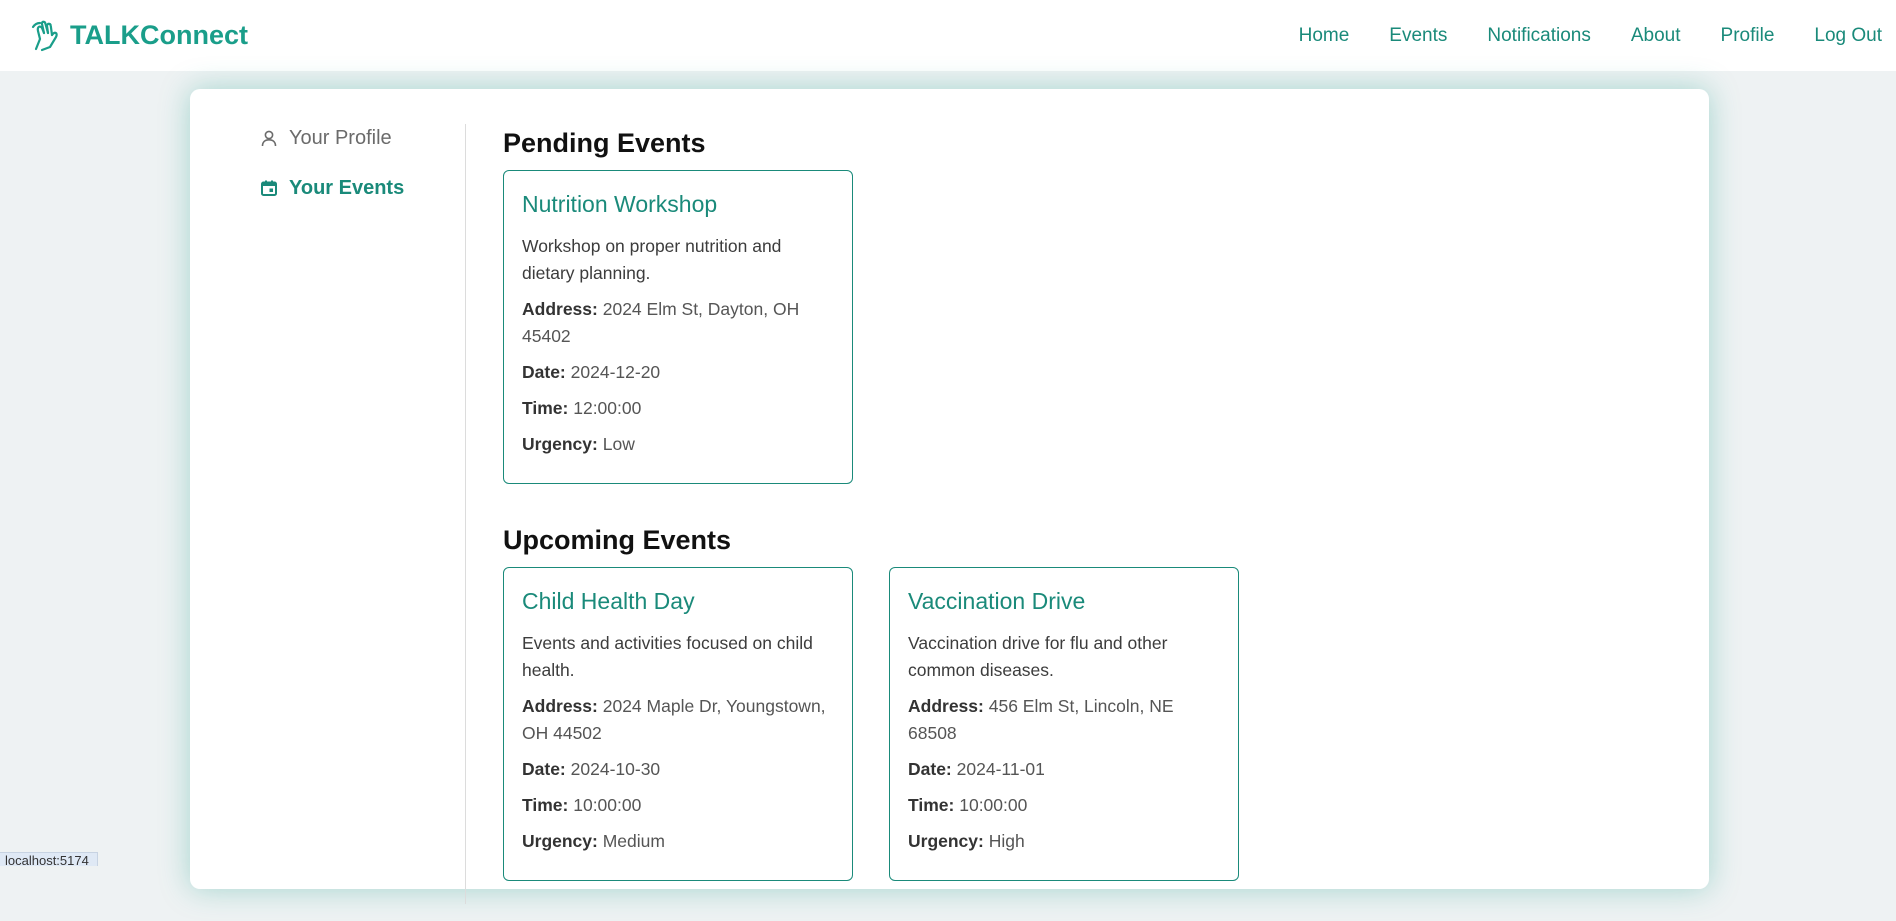  Describe the element at coordinates (604, 143) in the screenshot. I see `pending-events-heading: Pending Events` at that location.